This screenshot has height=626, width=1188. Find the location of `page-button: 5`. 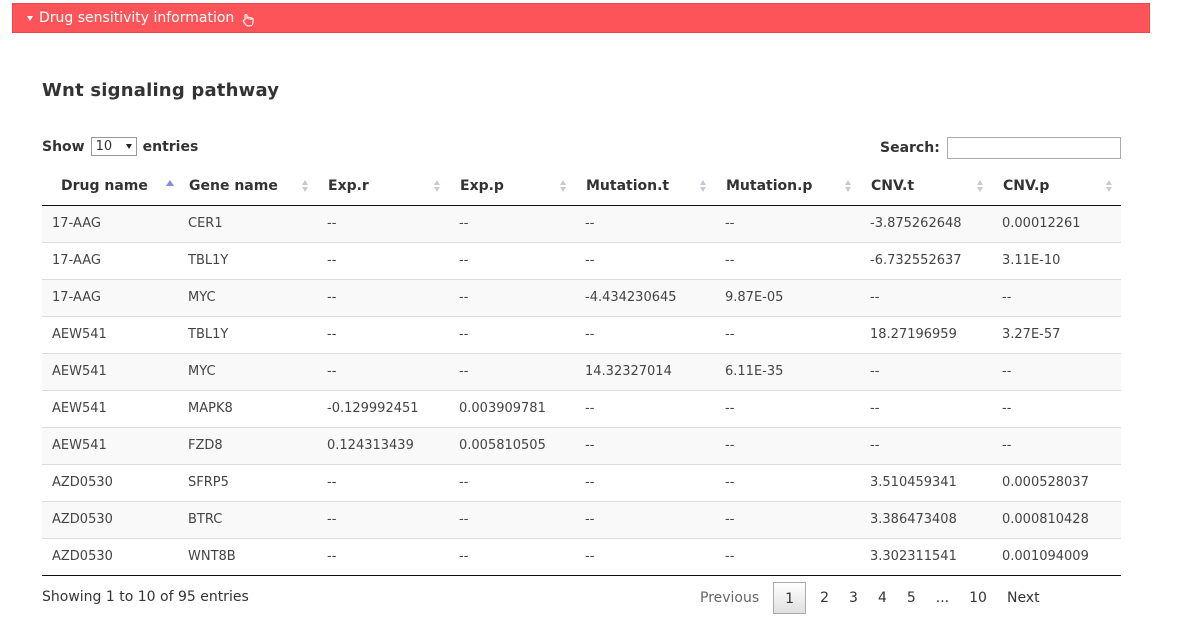

page-button: 5 is located at coordinates (911, 598).